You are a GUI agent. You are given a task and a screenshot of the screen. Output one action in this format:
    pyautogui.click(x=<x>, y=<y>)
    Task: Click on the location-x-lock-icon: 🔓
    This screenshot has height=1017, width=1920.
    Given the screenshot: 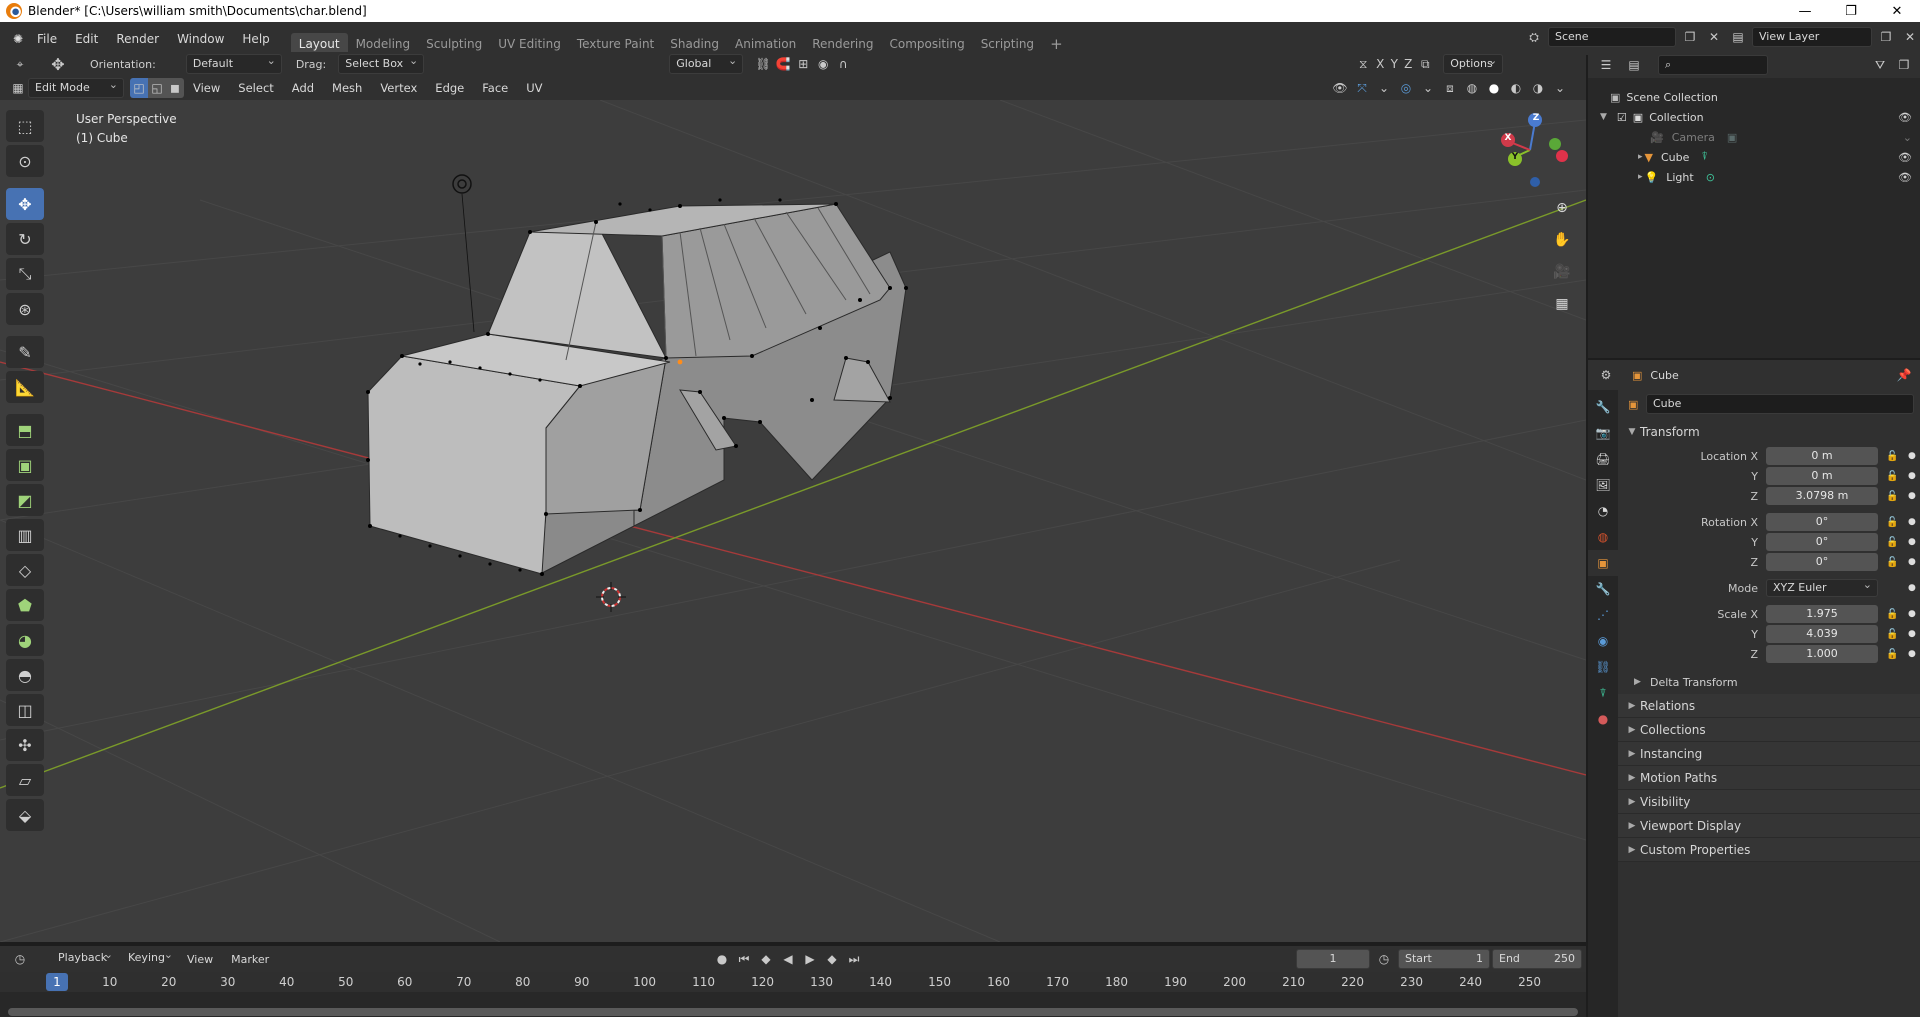 What is the action you would take?
    pyautogui.click(x=1892, y=456)
    